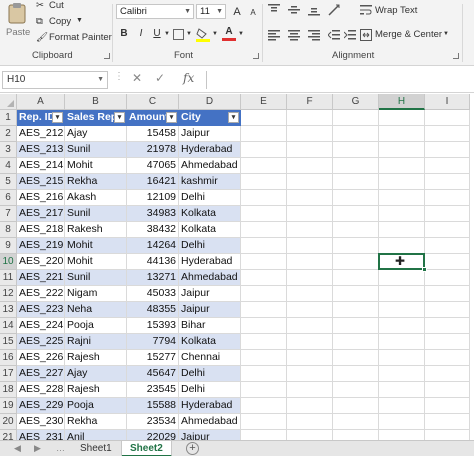 The width and height of the screenshot is (474, 456). What do you see at coordinates (41, 294) in the screenshot?
I see `table-cell: AES_222` at bounding box center [41, 294].